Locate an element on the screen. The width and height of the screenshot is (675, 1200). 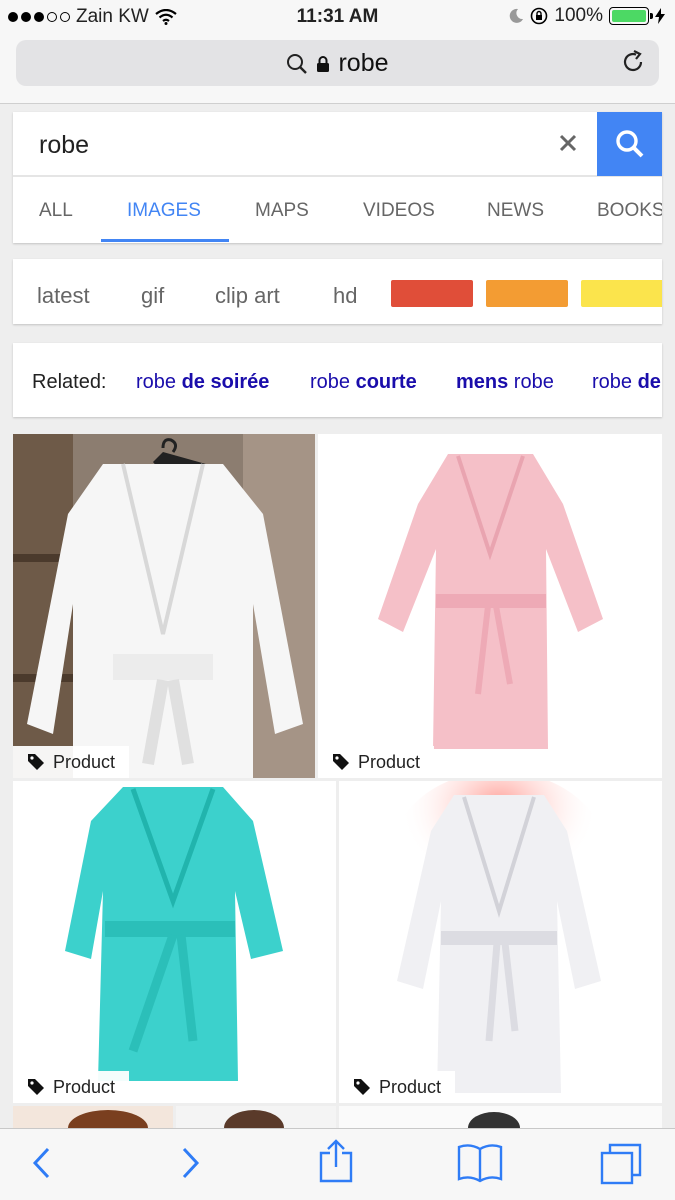
browser-toolbar is located at coordinates (337, 1164).